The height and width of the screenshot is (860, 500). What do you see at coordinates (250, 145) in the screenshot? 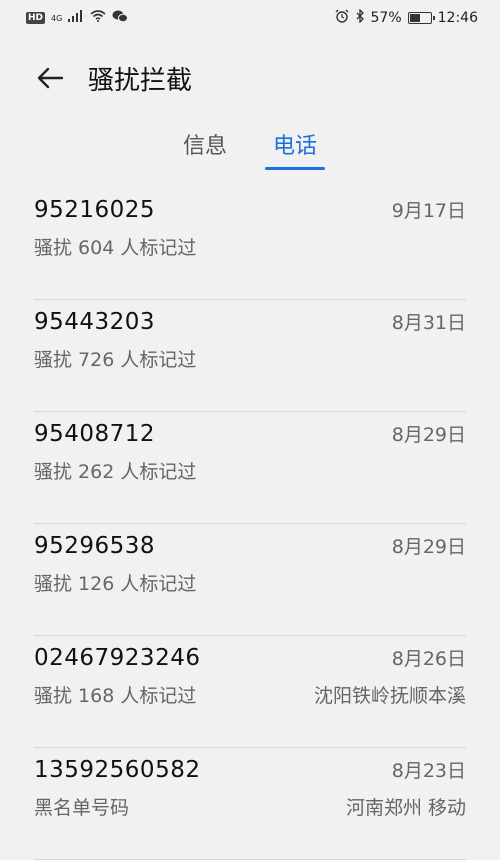
I see `tab-bar: 信息 电话` at bounding box center [250, 145].